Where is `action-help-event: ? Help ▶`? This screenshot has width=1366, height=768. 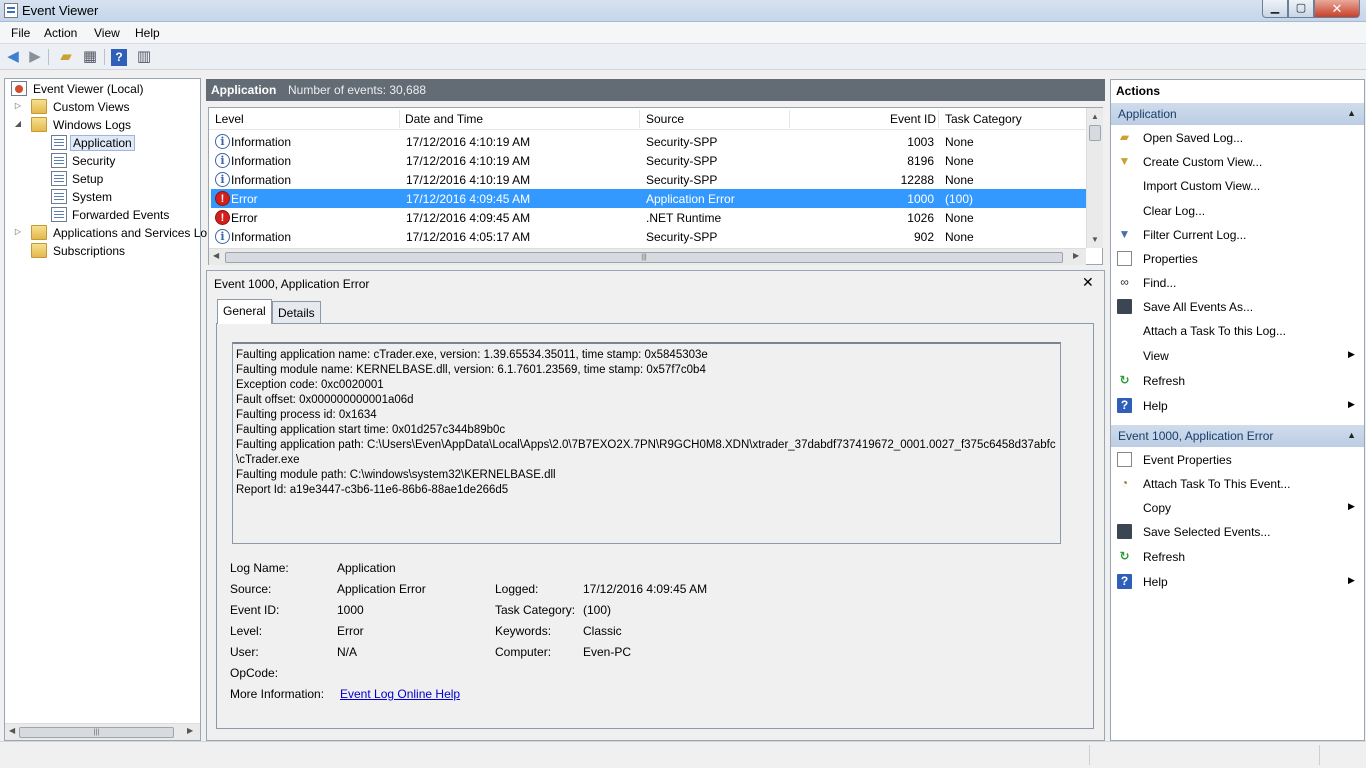 action-help-event: ? Help ▶ is located at coordinates (1237, 582).